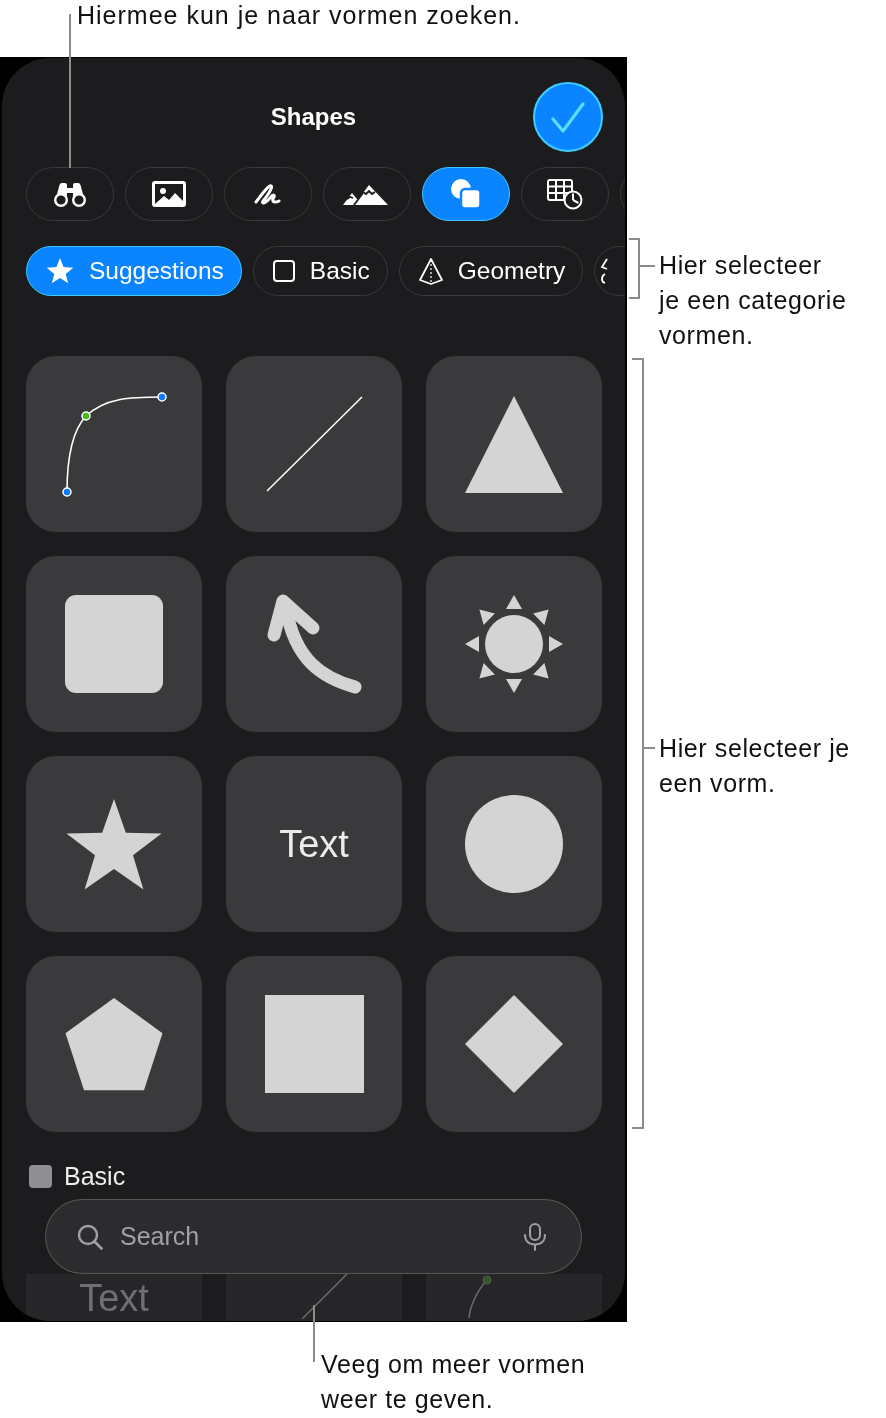 The image size is (886, 1418). I want to click on binoculars-icon, so click(70, 194).